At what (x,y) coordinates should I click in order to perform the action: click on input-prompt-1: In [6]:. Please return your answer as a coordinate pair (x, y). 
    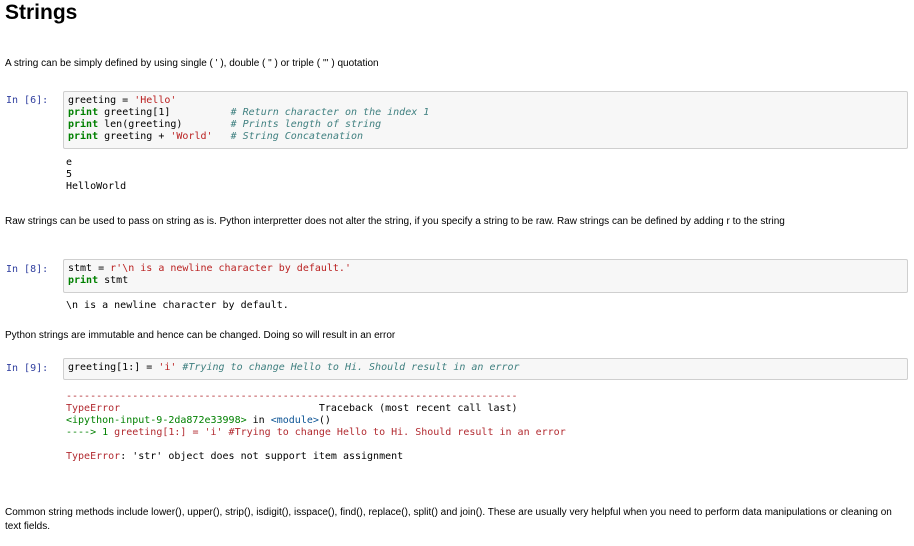
    Looking at the image, I should click on (27, 100).